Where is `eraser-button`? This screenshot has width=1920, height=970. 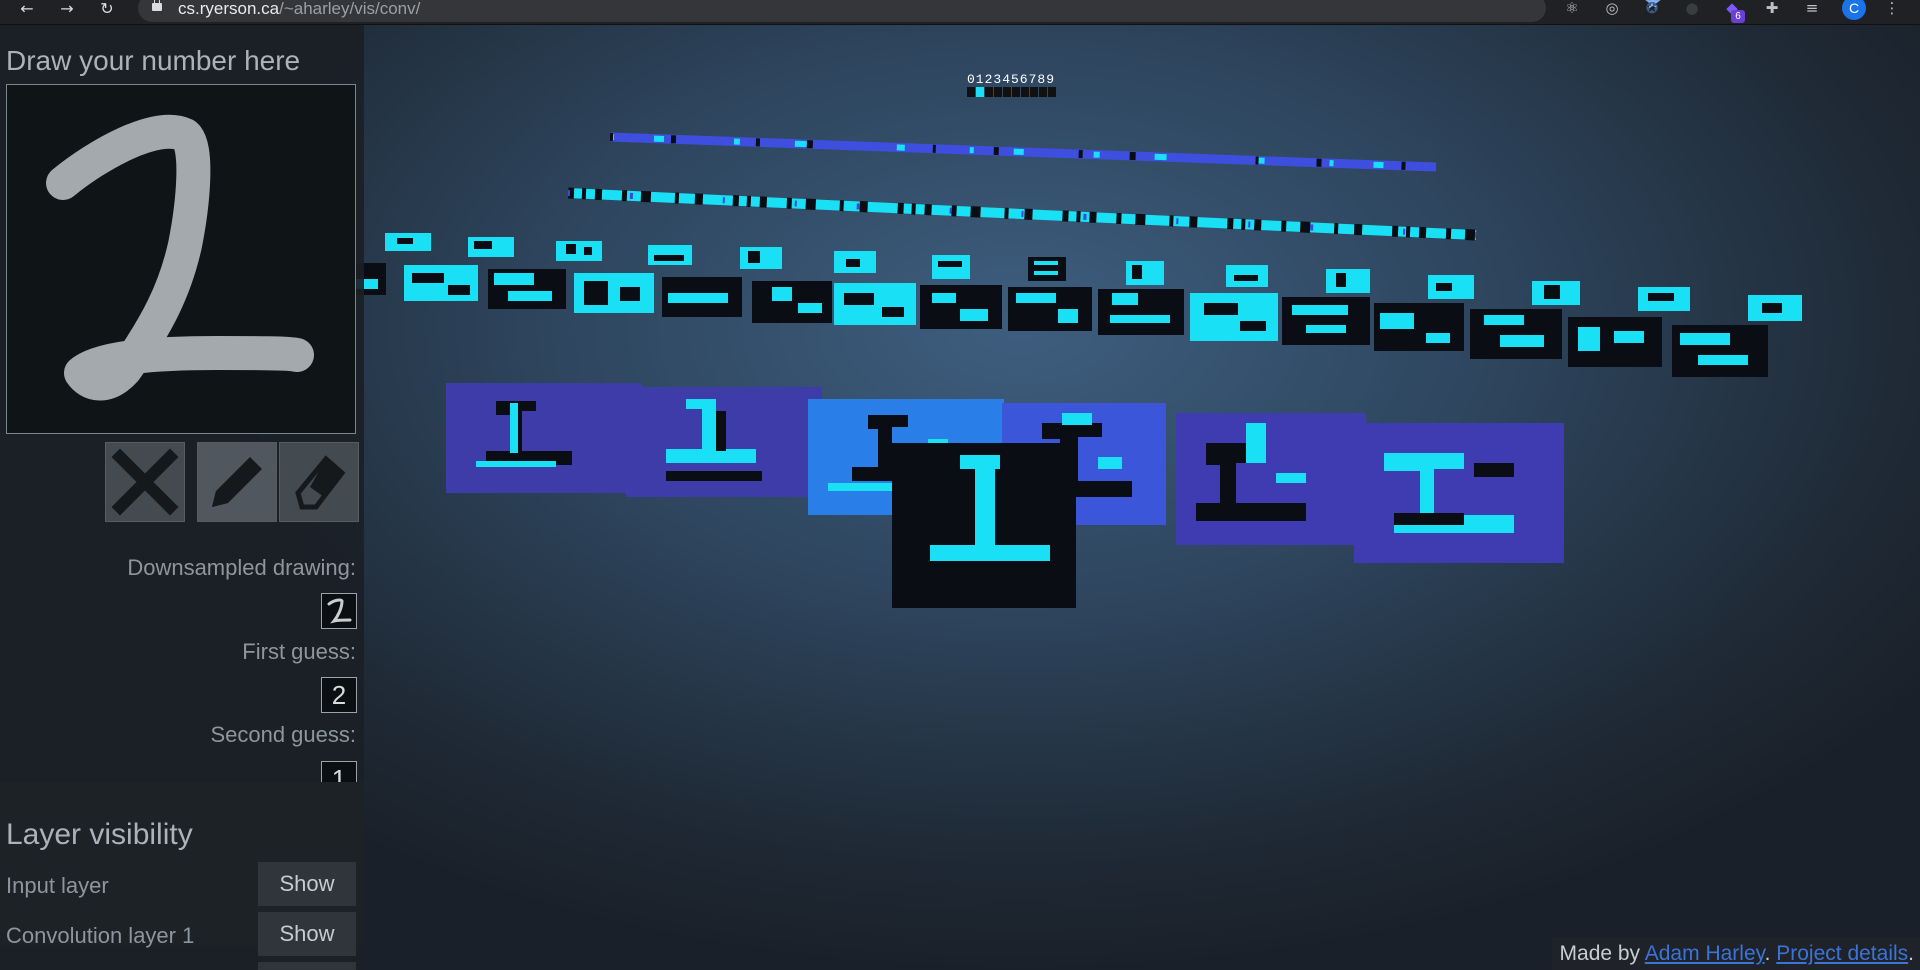
eraser-button is located at coordinates (319, 482).